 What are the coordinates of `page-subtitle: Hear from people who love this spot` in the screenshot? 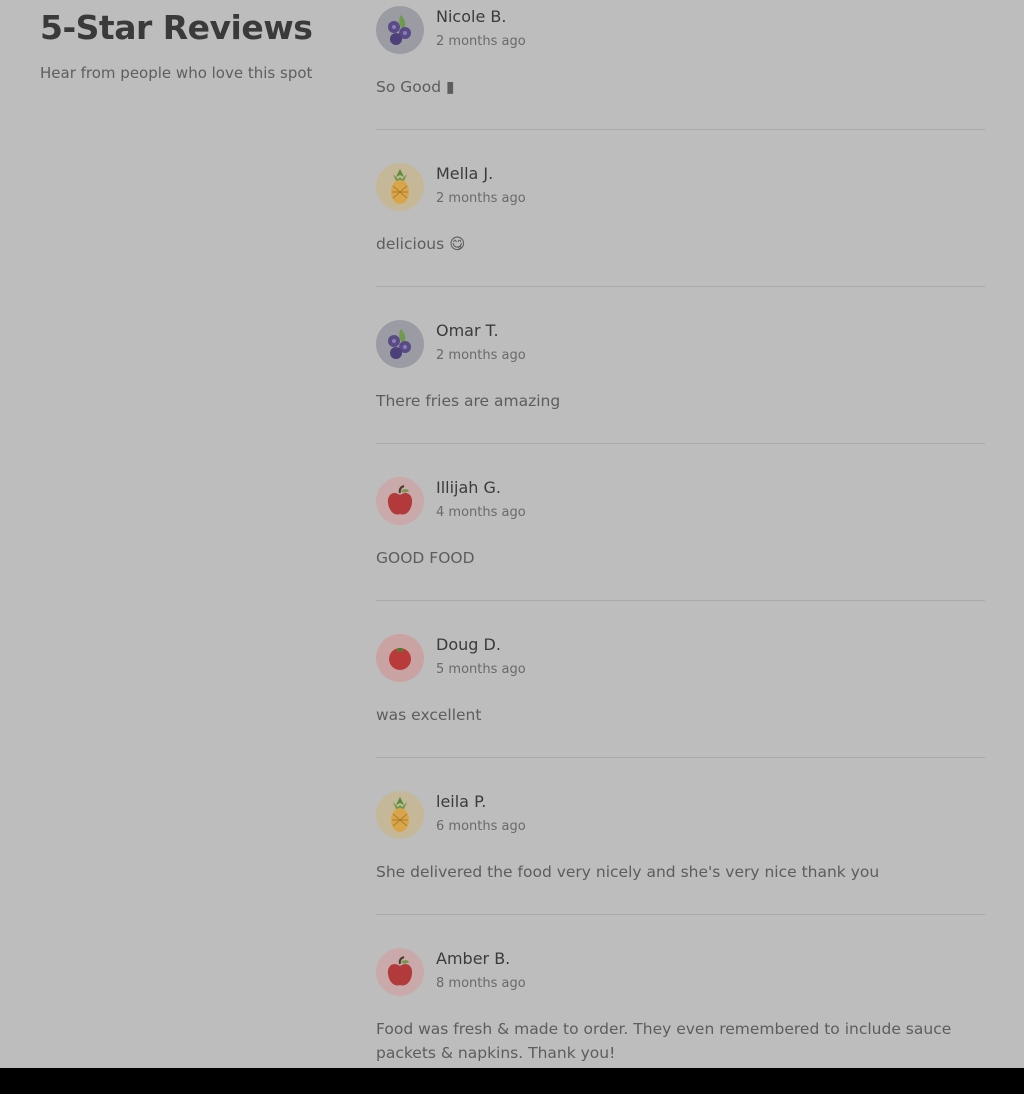 It's located at (176, 73).